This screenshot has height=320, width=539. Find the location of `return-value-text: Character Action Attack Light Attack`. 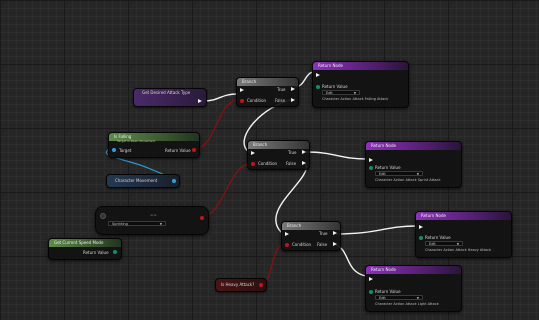

return-value-text: Character Action Attack Light Attack is located at coordinates (407, 304).